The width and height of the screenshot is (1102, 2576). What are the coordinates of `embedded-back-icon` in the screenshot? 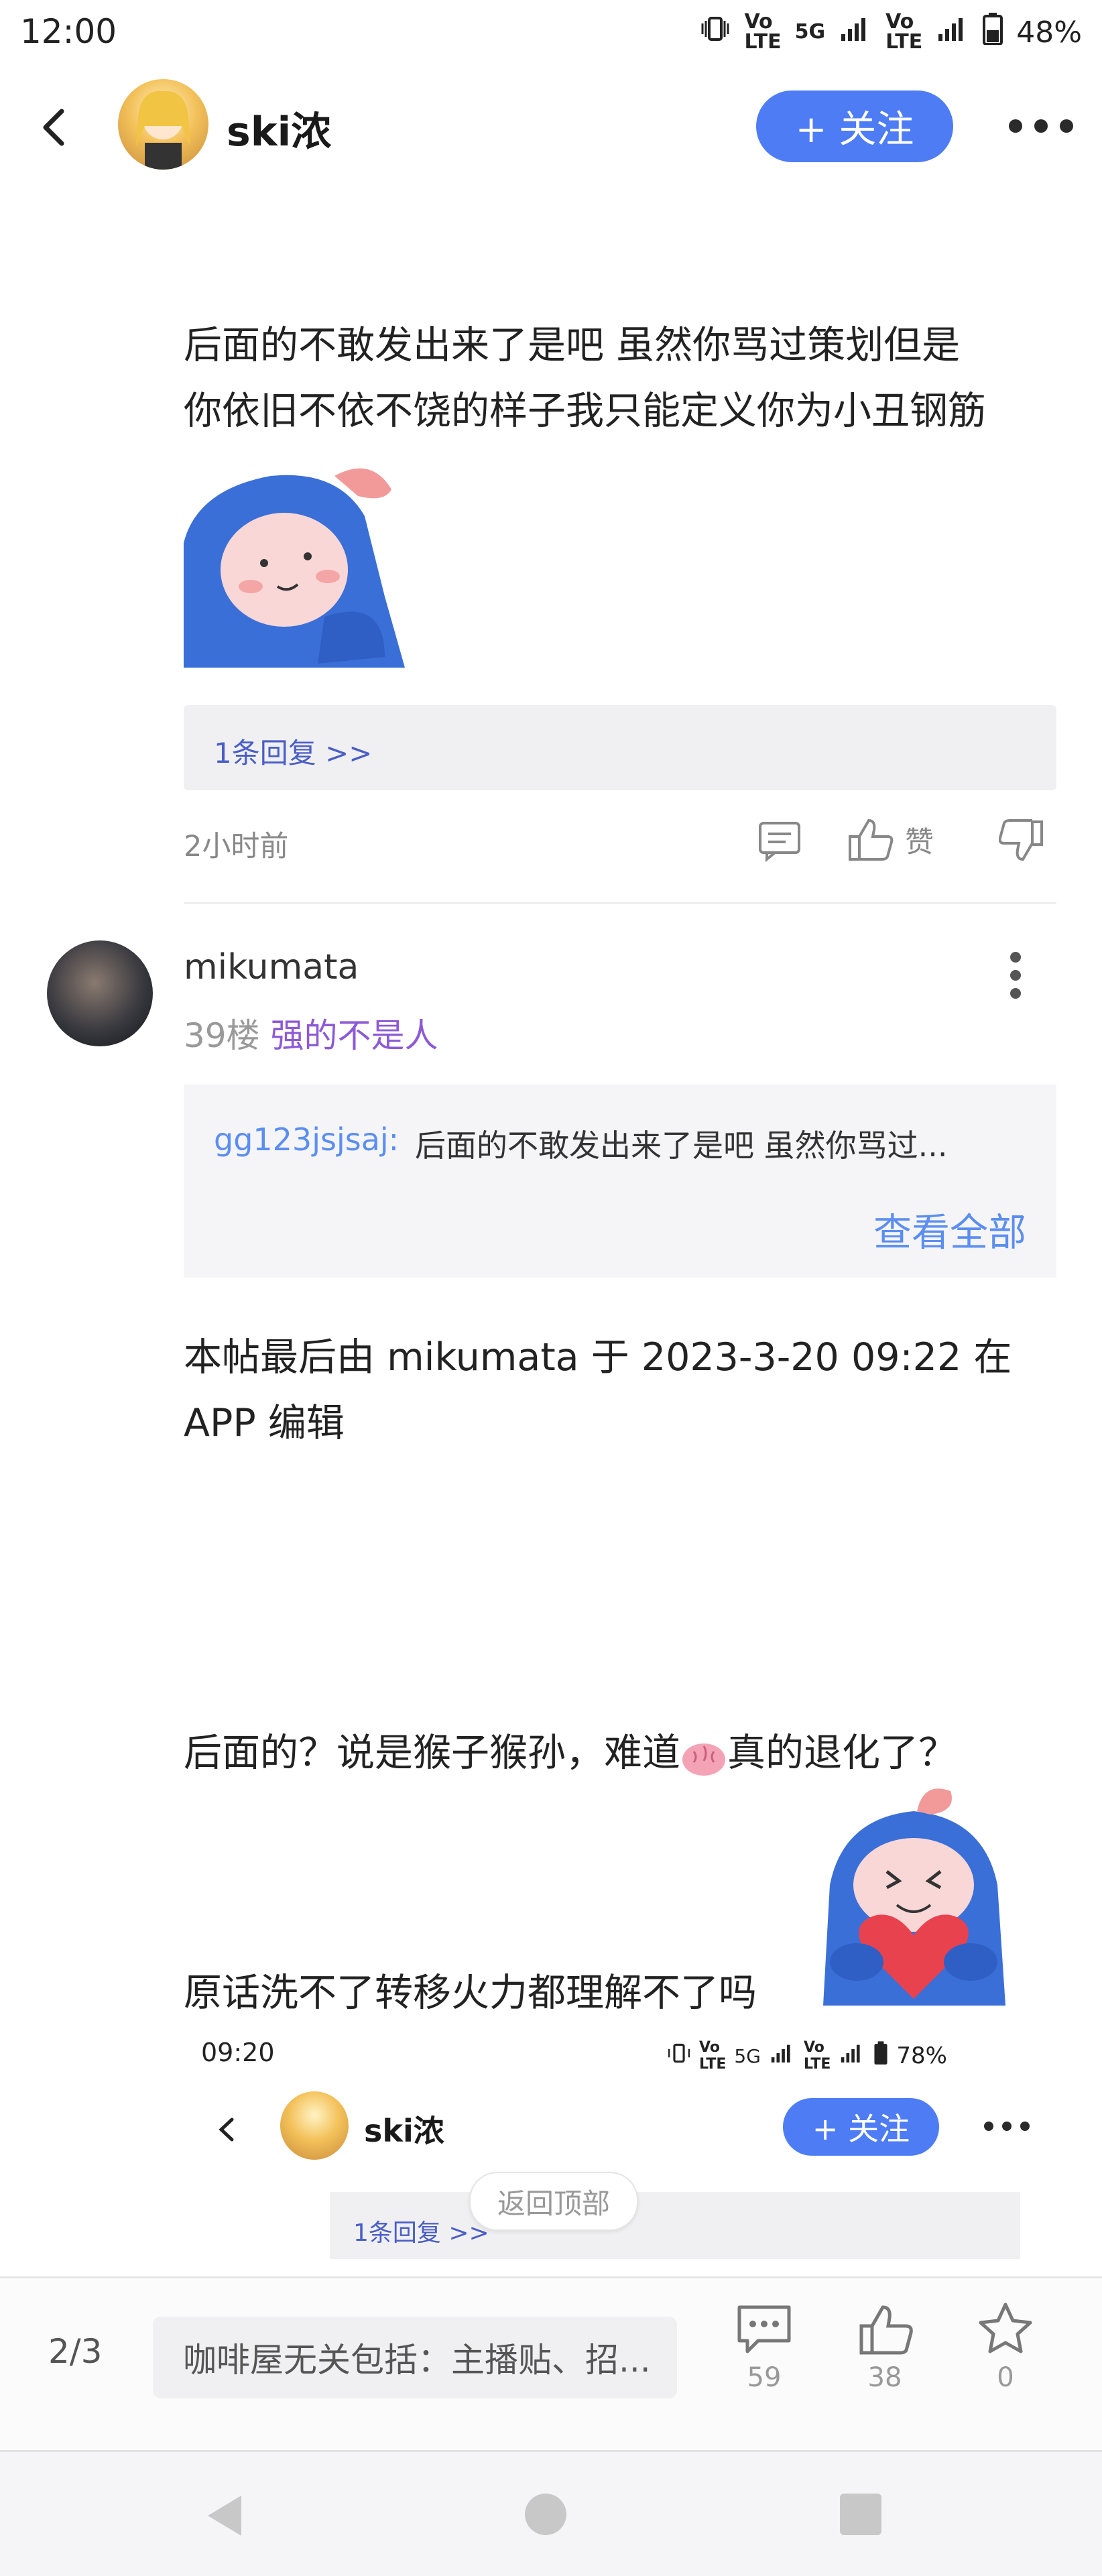 It's located at (226, 2129).